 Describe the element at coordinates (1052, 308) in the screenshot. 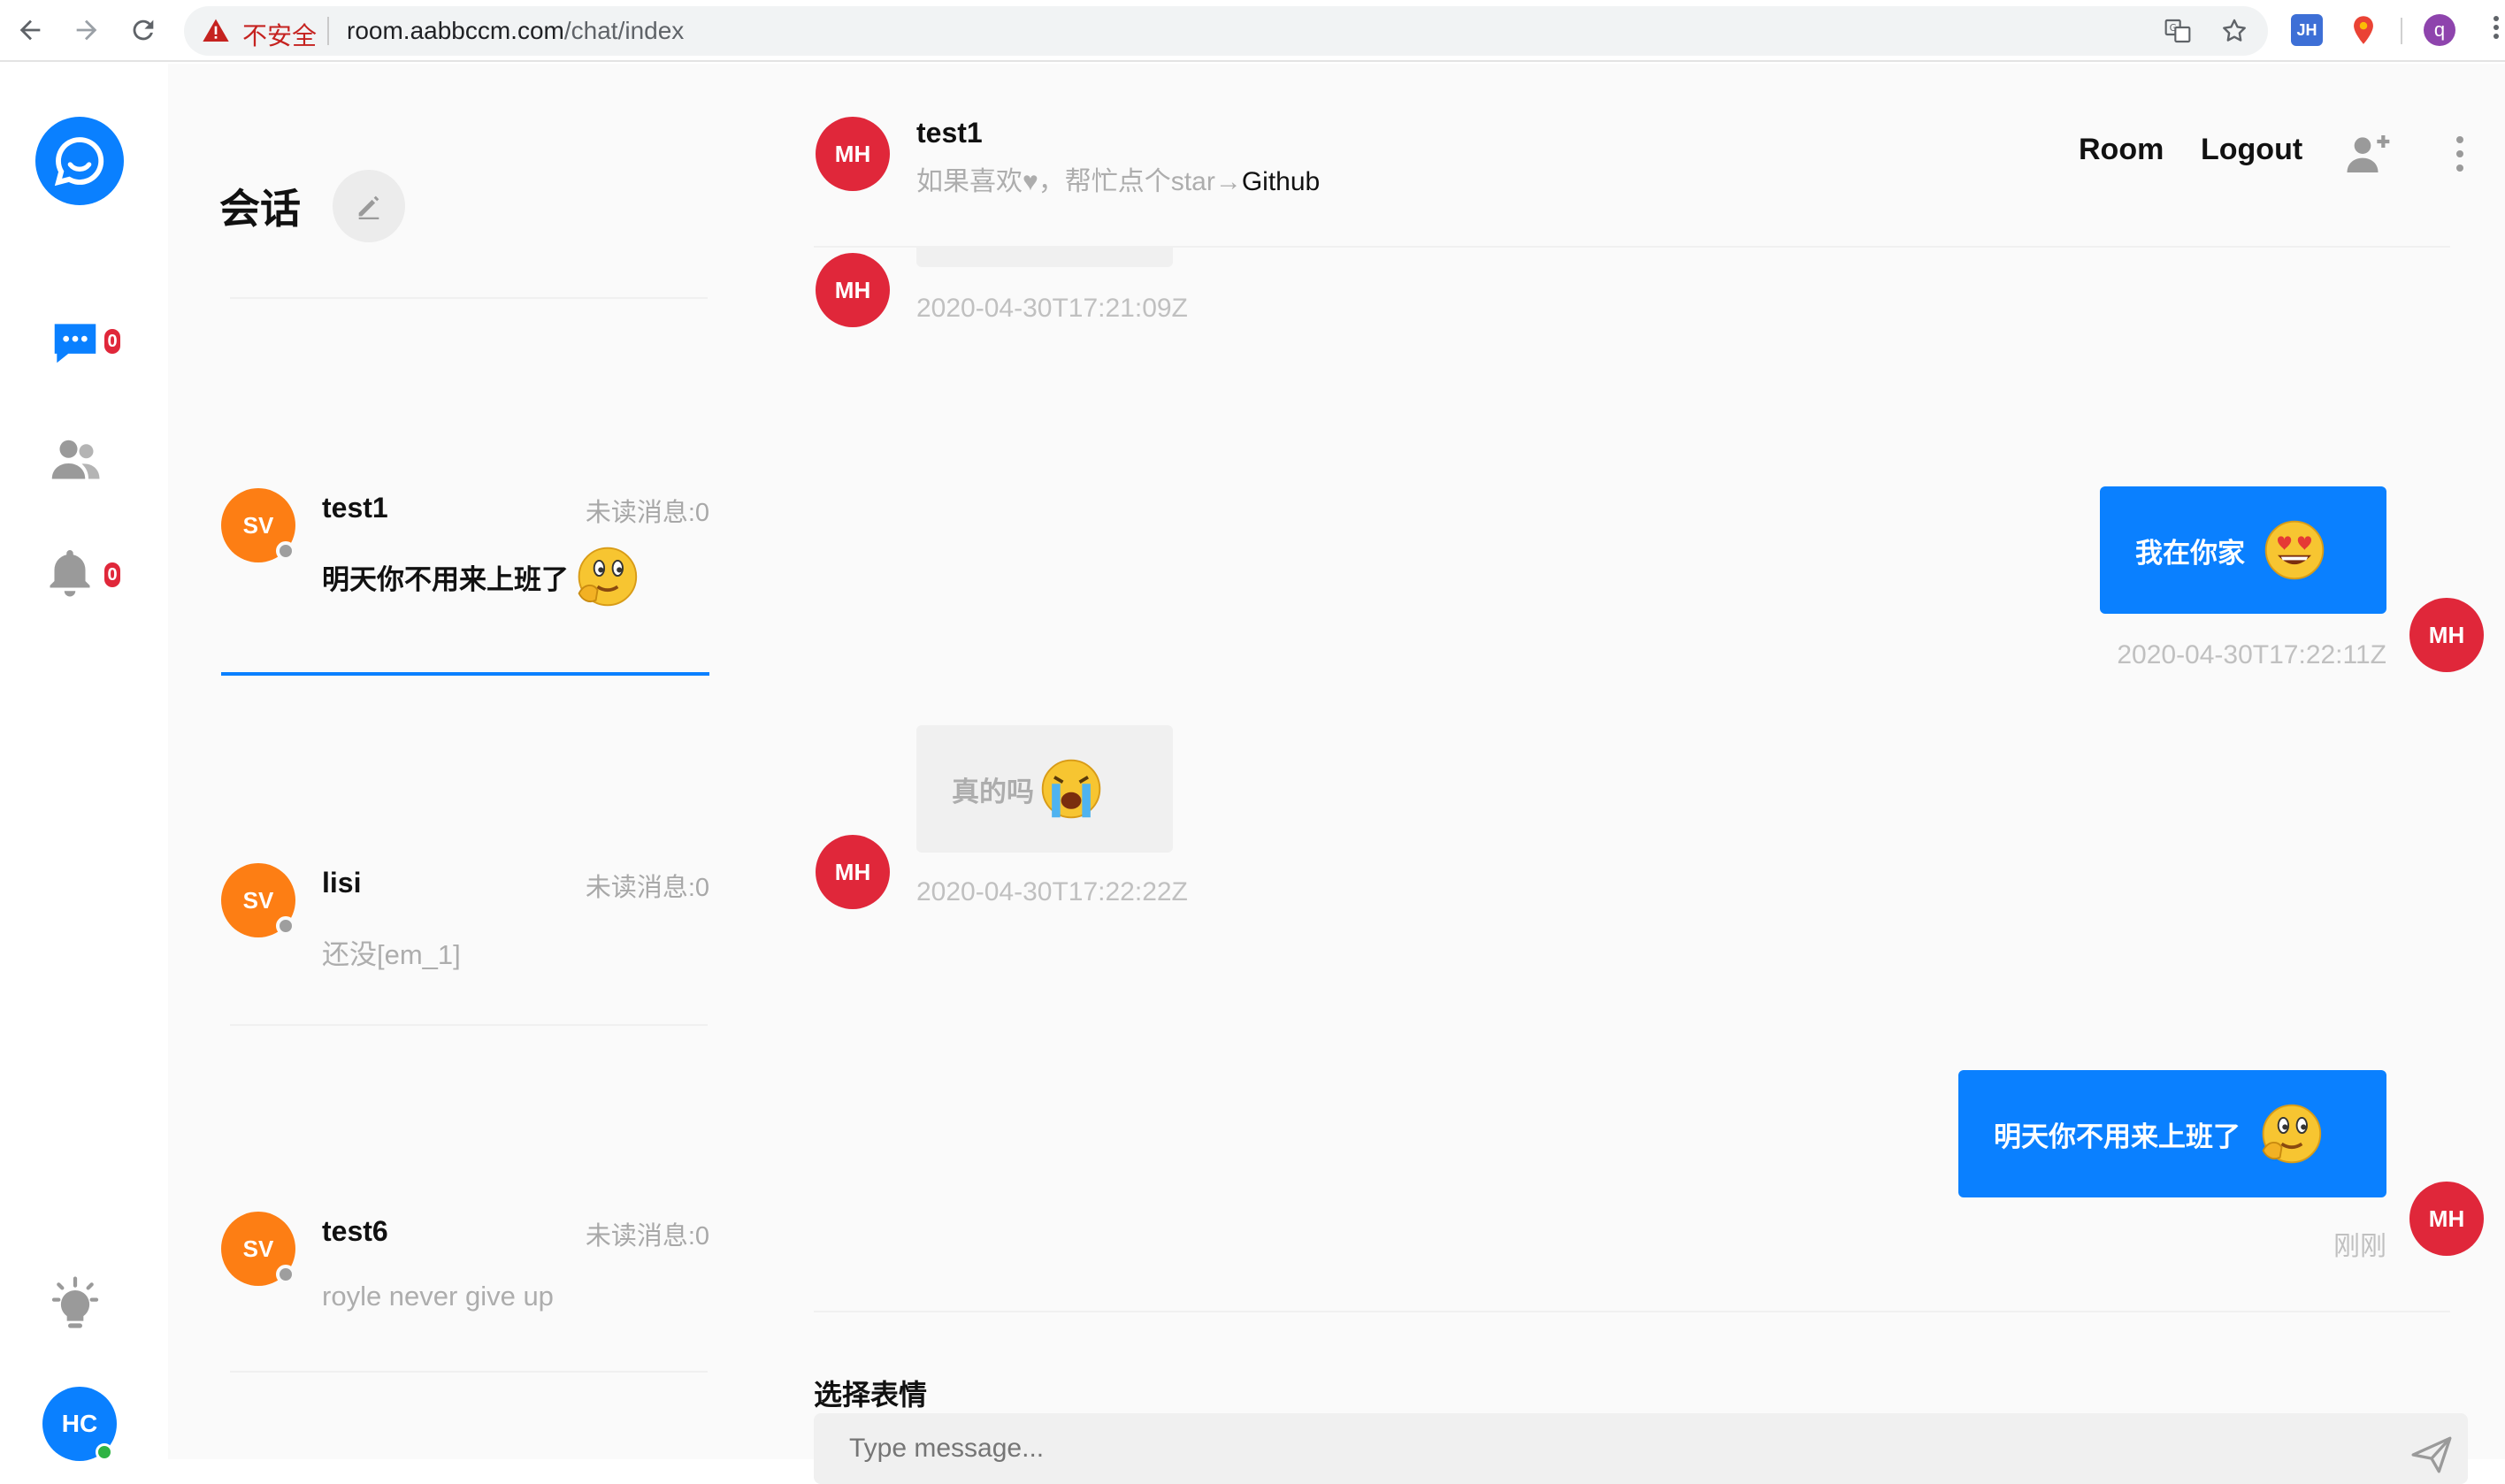

I see `message-timestamp: 2020-04-30T17:21:09Z` at that location.